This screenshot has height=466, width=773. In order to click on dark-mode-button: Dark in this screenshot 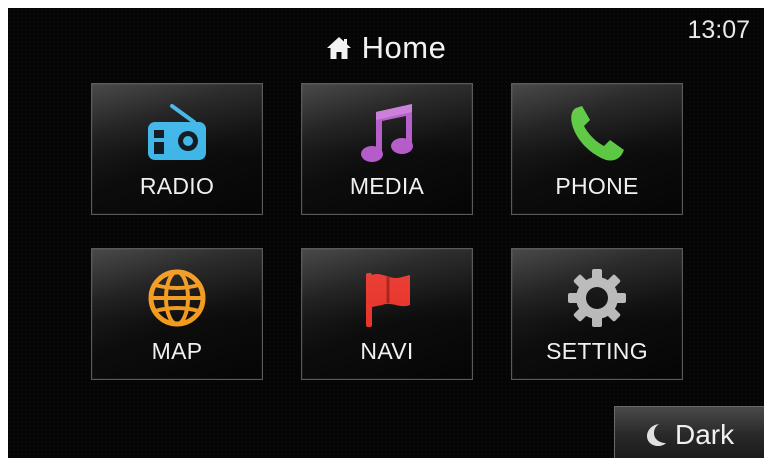, I will do `click(689, 432)`.